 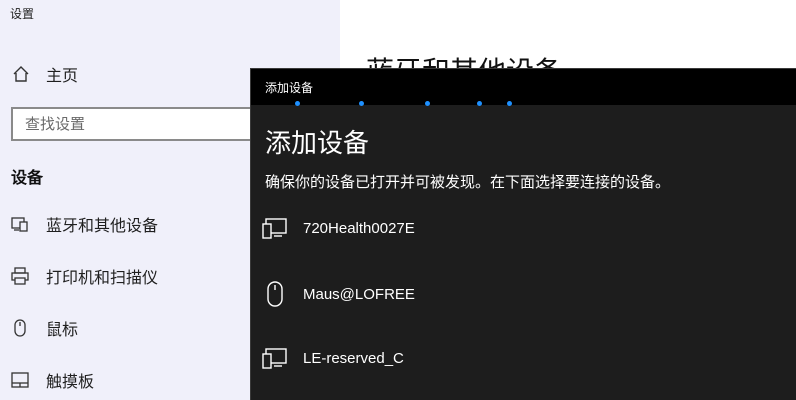 I want to click on section-title-devices: 设备, so click(x=27, y=177).